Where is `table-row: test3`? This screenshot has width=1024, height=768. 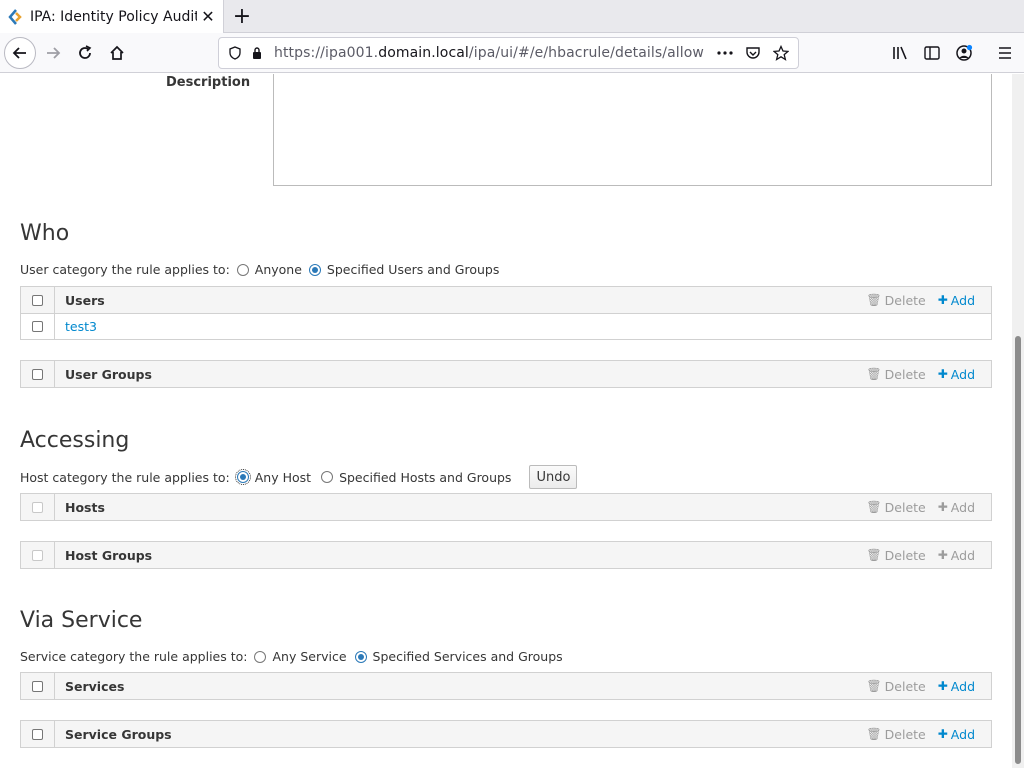
table-row: test3 is located at coordinates (506, 326).